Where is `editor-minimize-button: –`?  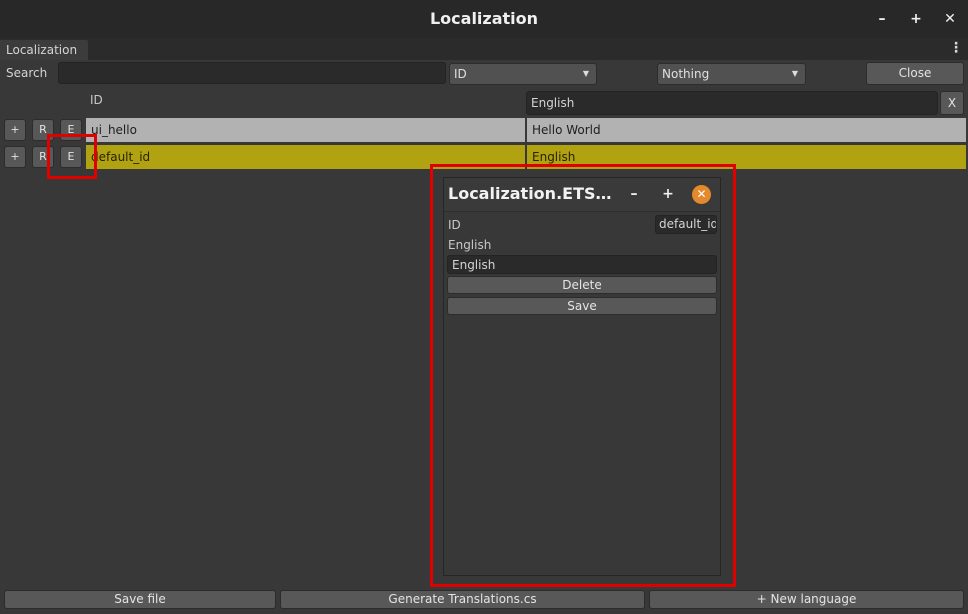 editor-minimize-button: – is located at coordinates (634, 194).